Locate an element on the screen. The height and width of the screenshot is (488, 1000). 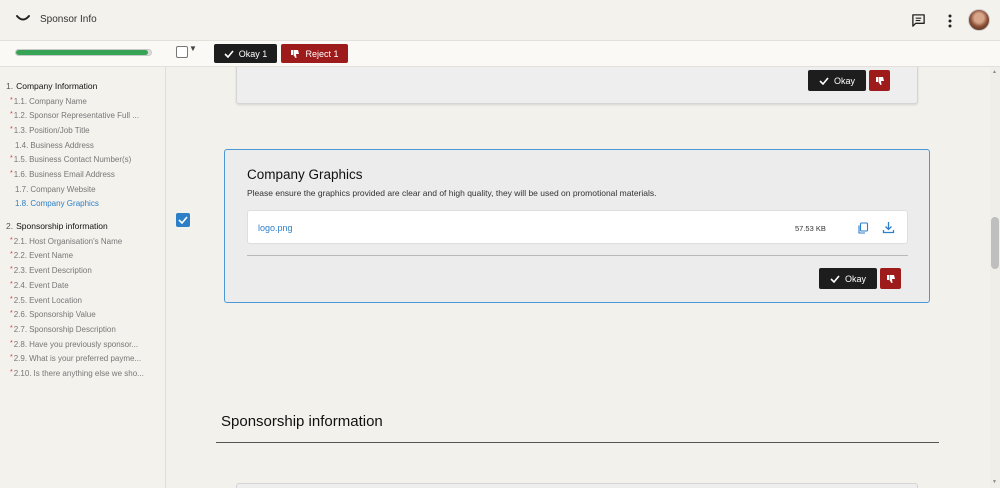
next-item-card is located at coordinates (577, 485).